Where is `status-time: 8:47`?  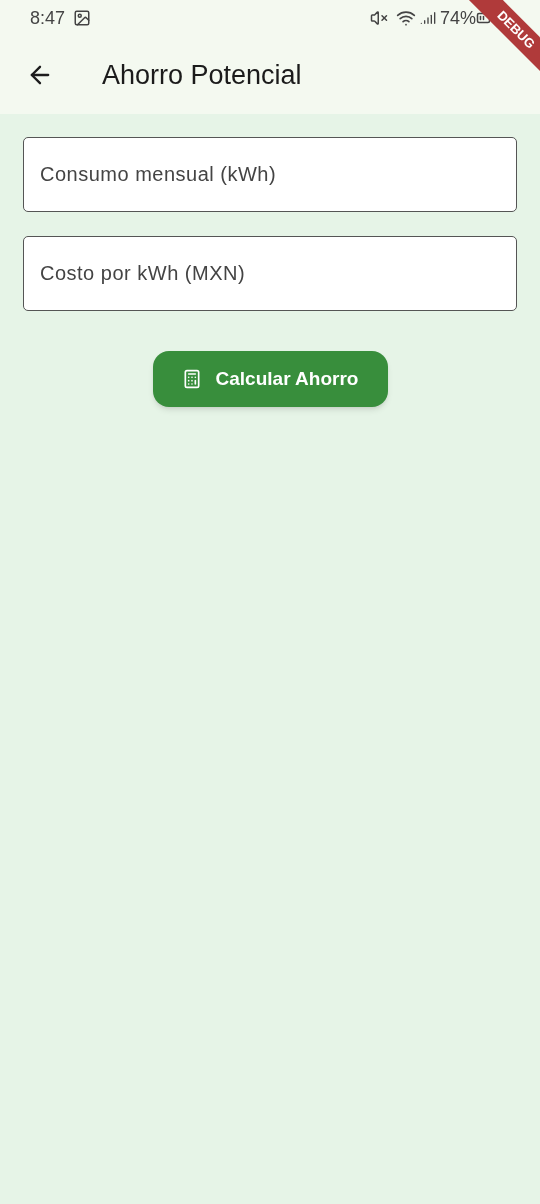 status-time: 8:47 is located at coordinates (48, 18).